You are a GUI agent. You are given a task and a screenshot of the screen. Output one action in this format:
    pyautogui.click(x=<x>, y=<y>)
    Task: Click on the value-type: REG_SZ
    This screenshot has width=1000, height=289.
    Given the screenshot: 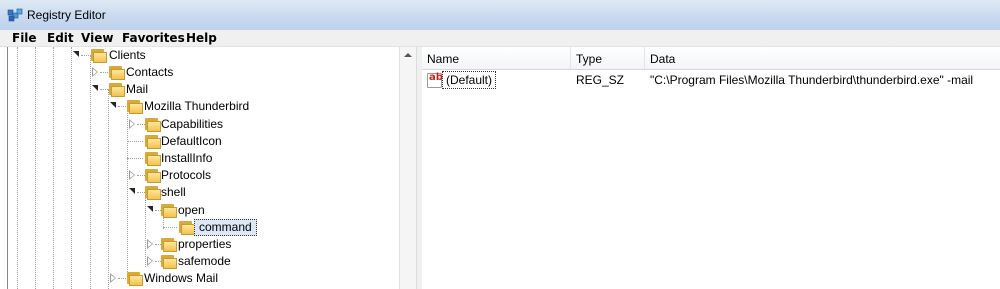 What is the action you would take?
    pyautogui.click(x=600, y=80)
    